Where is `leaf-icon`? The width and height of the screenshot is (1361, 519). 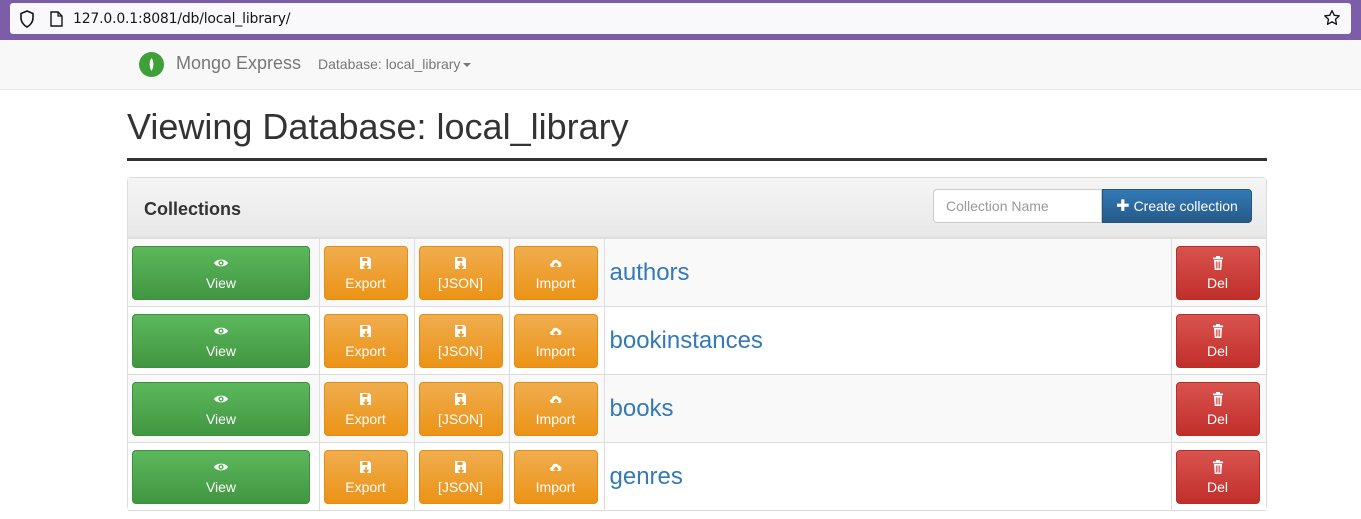 leaf-icon is located at coordinates (151, 64).